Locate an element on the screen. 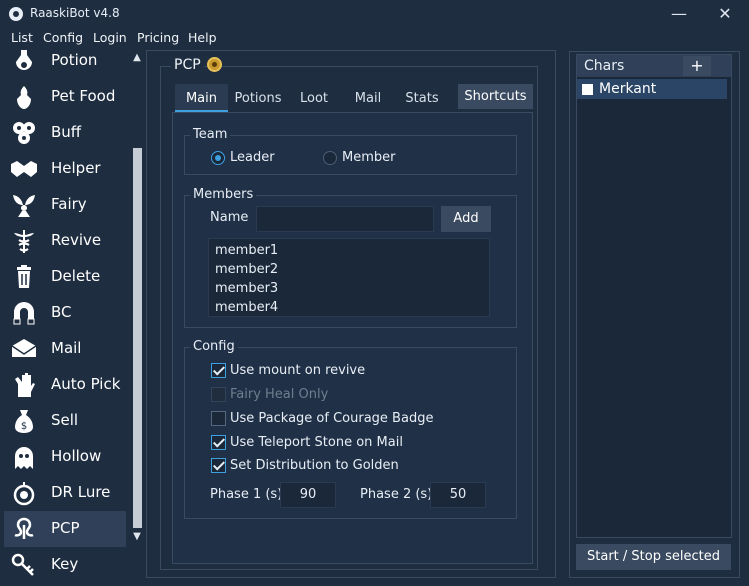 The width and height of the screenshot is (749, 586). chars-title: Chars is located at coordinates (604, 66).